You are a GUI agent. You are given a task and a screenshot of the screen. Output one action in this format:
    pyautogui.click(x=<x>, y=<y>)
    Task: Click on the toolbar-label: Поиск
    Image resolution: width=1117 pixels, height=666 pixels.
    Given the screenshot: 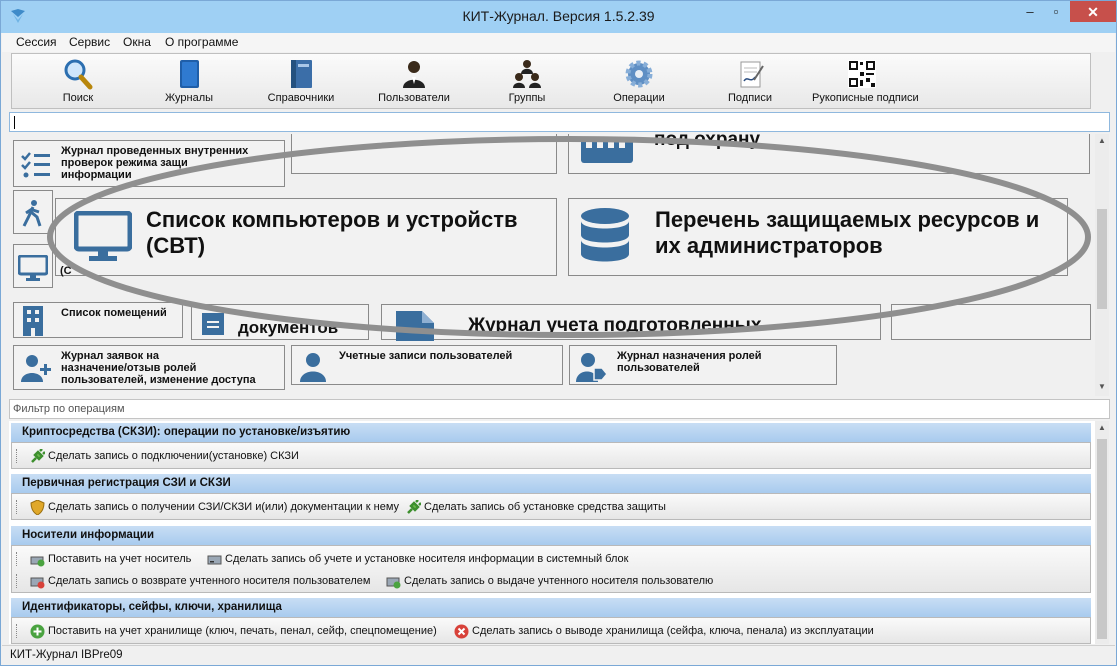 What is the action you would take?
    pyautogui.click(x=78, y=98)
    